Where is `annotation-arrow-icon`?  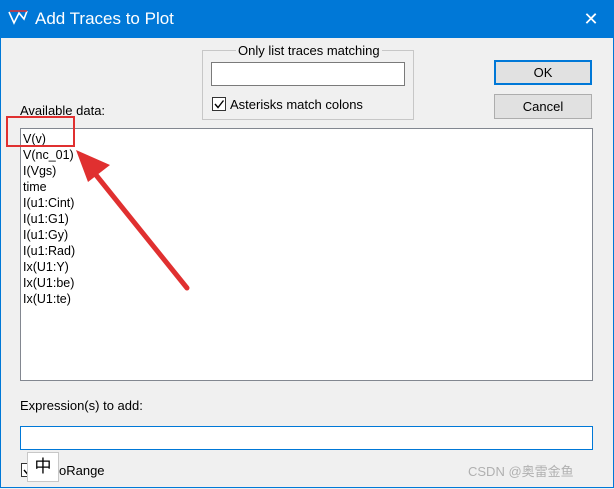
annotation-arrow-icon is located at coordinates (133, 220).